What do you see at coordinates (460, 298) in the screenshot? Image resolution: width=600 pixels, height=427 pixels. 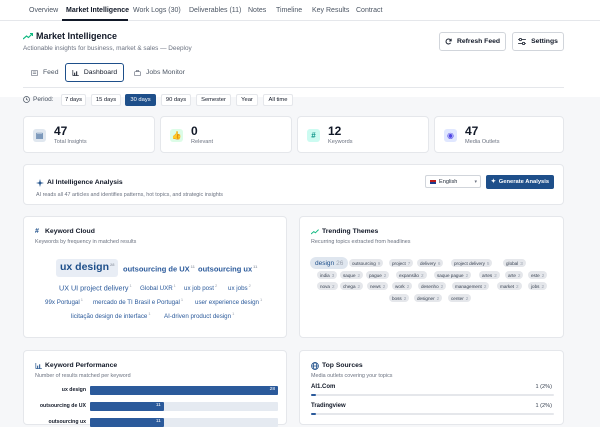 I see `theme-tag: center 2` at bounding box center [460, 298].